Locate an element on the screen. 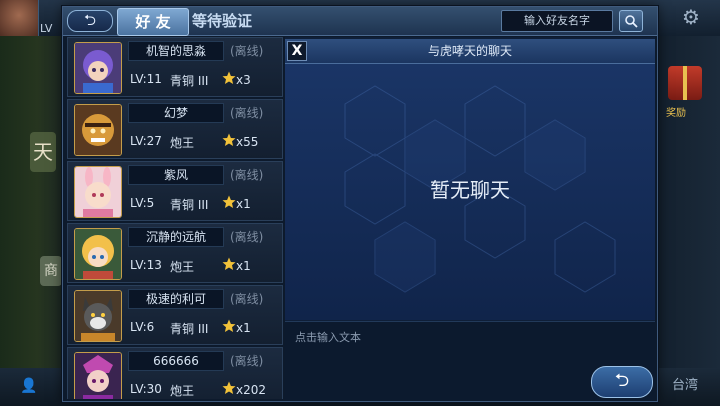 The image size is (720, 406). game-right-panel: 奖励 is located at coordinates (688, 221).